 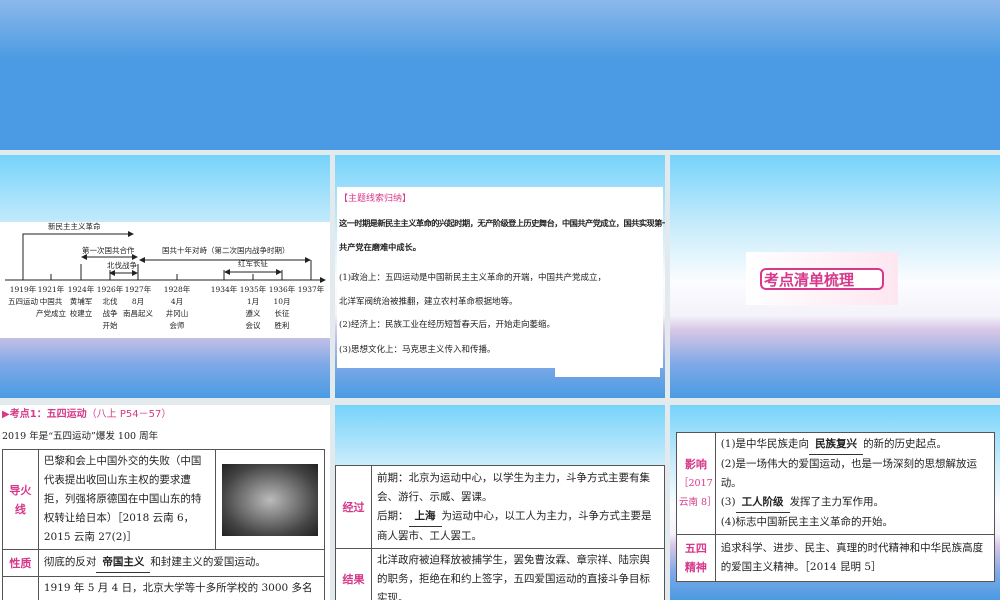 What do you see at coordinates (110, 289) in the screenshot?
I see `timeline-event-year: 1926年` at bounding box center [110, 289].